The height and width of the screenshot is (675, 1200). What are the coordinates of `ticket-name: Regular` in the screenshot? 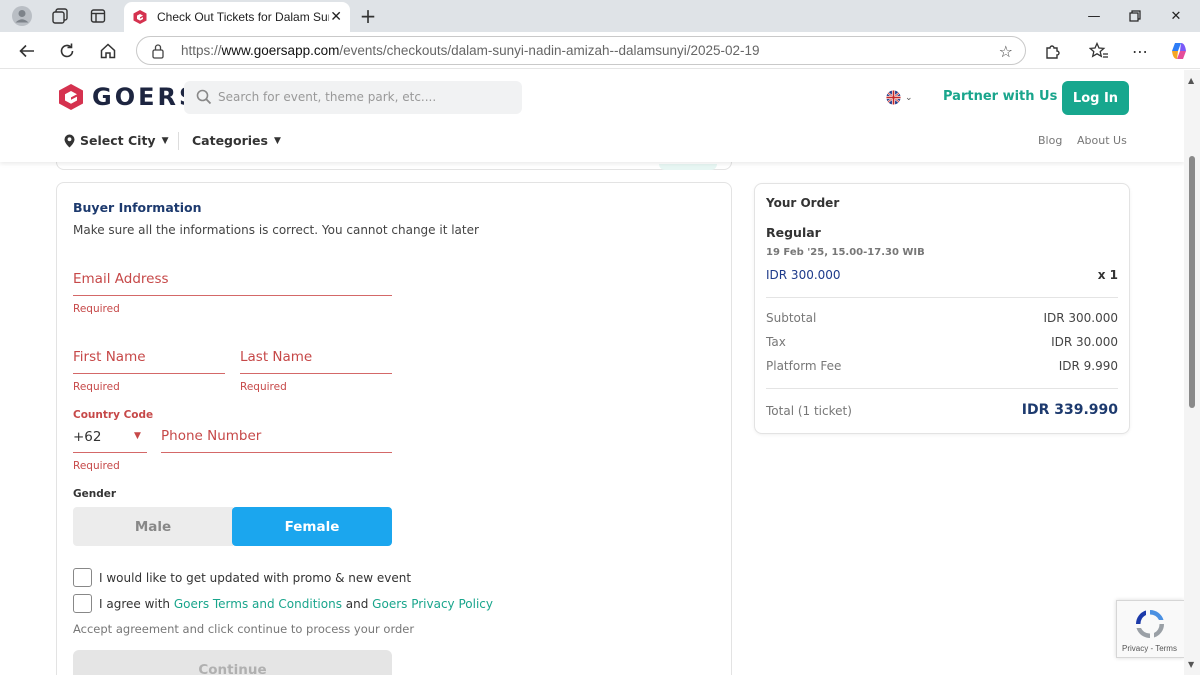 It's located at (793, 232).